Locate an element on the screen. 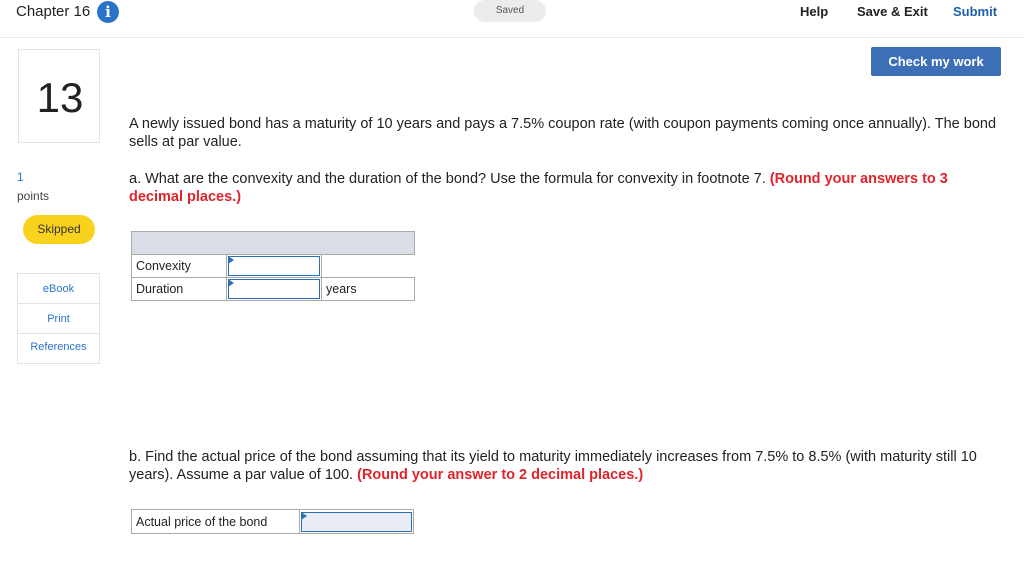  table-row: Convexity is located at coordinates (273, 266).